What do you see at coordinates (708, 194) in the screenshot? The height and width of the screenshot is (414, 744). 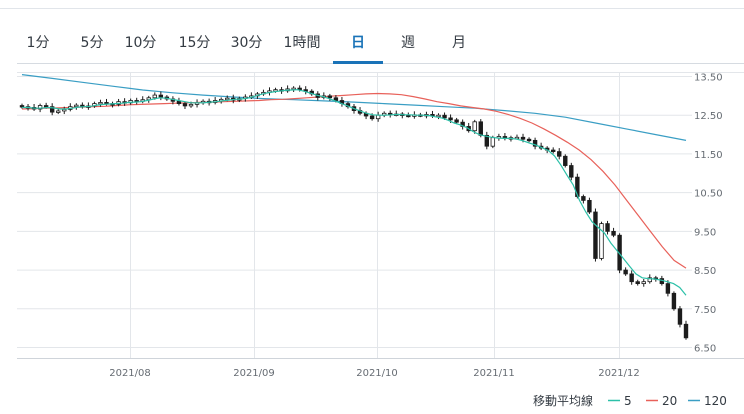 I see `y-tick-label: 10.50` at bounding box center [708, 194].